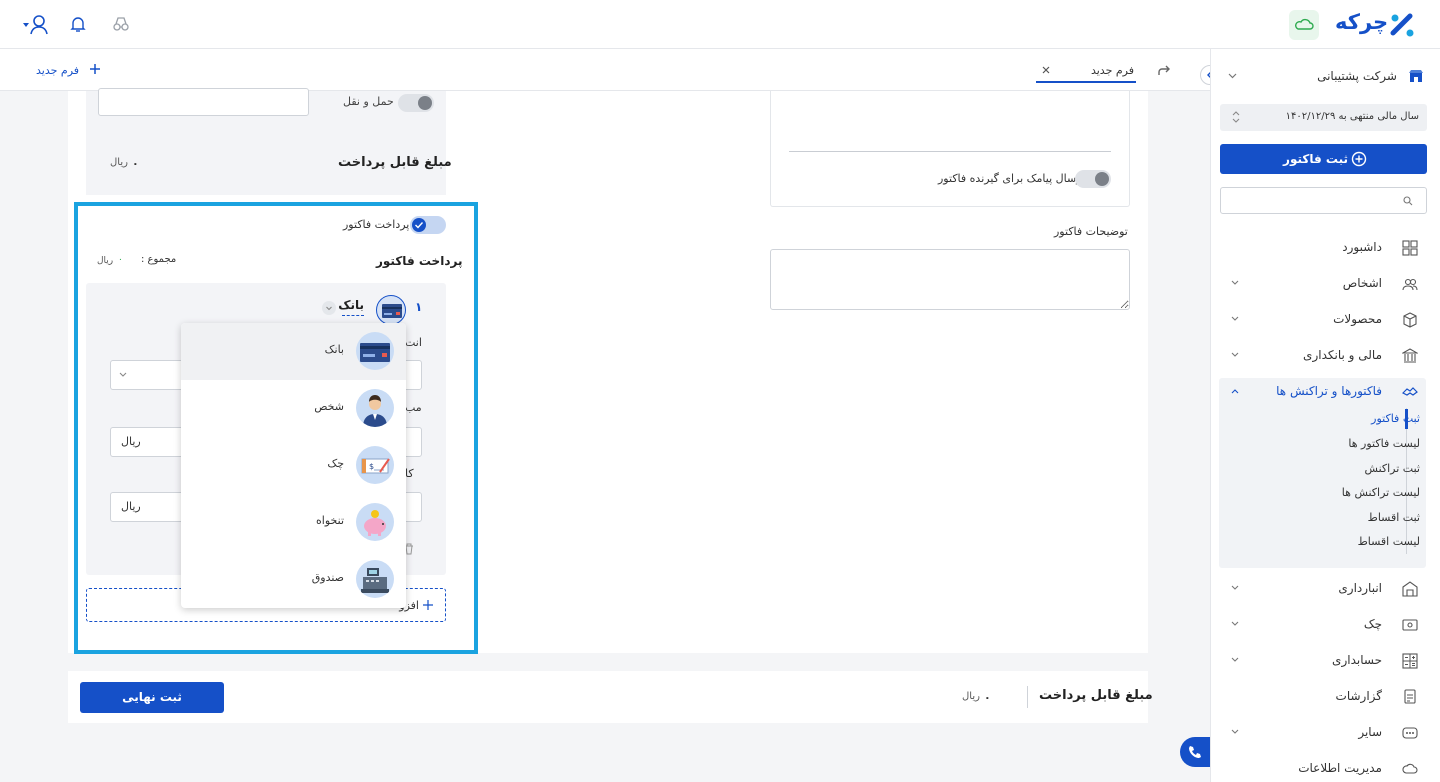 Image resolution: width=1440 pixels, height=782 pixels. What do you see at coordinates (293, 579) in the screenshot?
I see `dropdown-option-cash-box: صندوق` at bounding box center [293, 579].